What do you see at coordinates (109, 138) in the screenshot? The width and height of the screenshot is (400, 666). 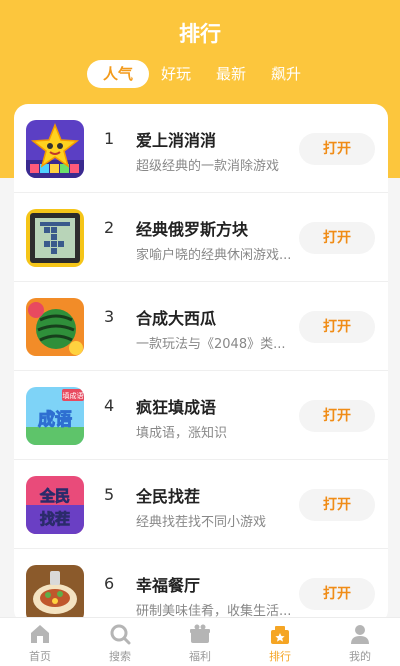 I see `rank-number: 1` at bounding box center [109, 138].